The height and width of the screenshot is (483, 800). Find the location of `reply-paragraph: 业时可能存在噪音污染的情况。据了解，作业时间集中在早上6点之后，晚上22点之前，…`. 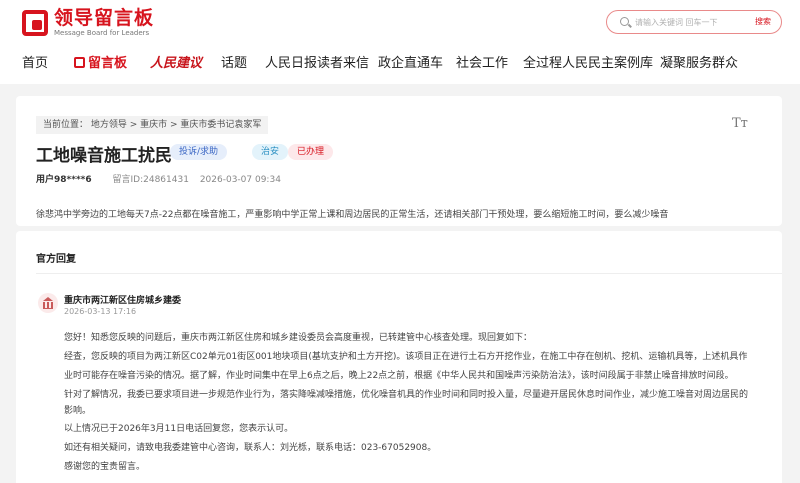

reply-paragraph: 业时可能存在噪音污染的情况。据了解，作业时间集中在早上6点之后，晚上22点之前，… is located at coordinates (399, 376).